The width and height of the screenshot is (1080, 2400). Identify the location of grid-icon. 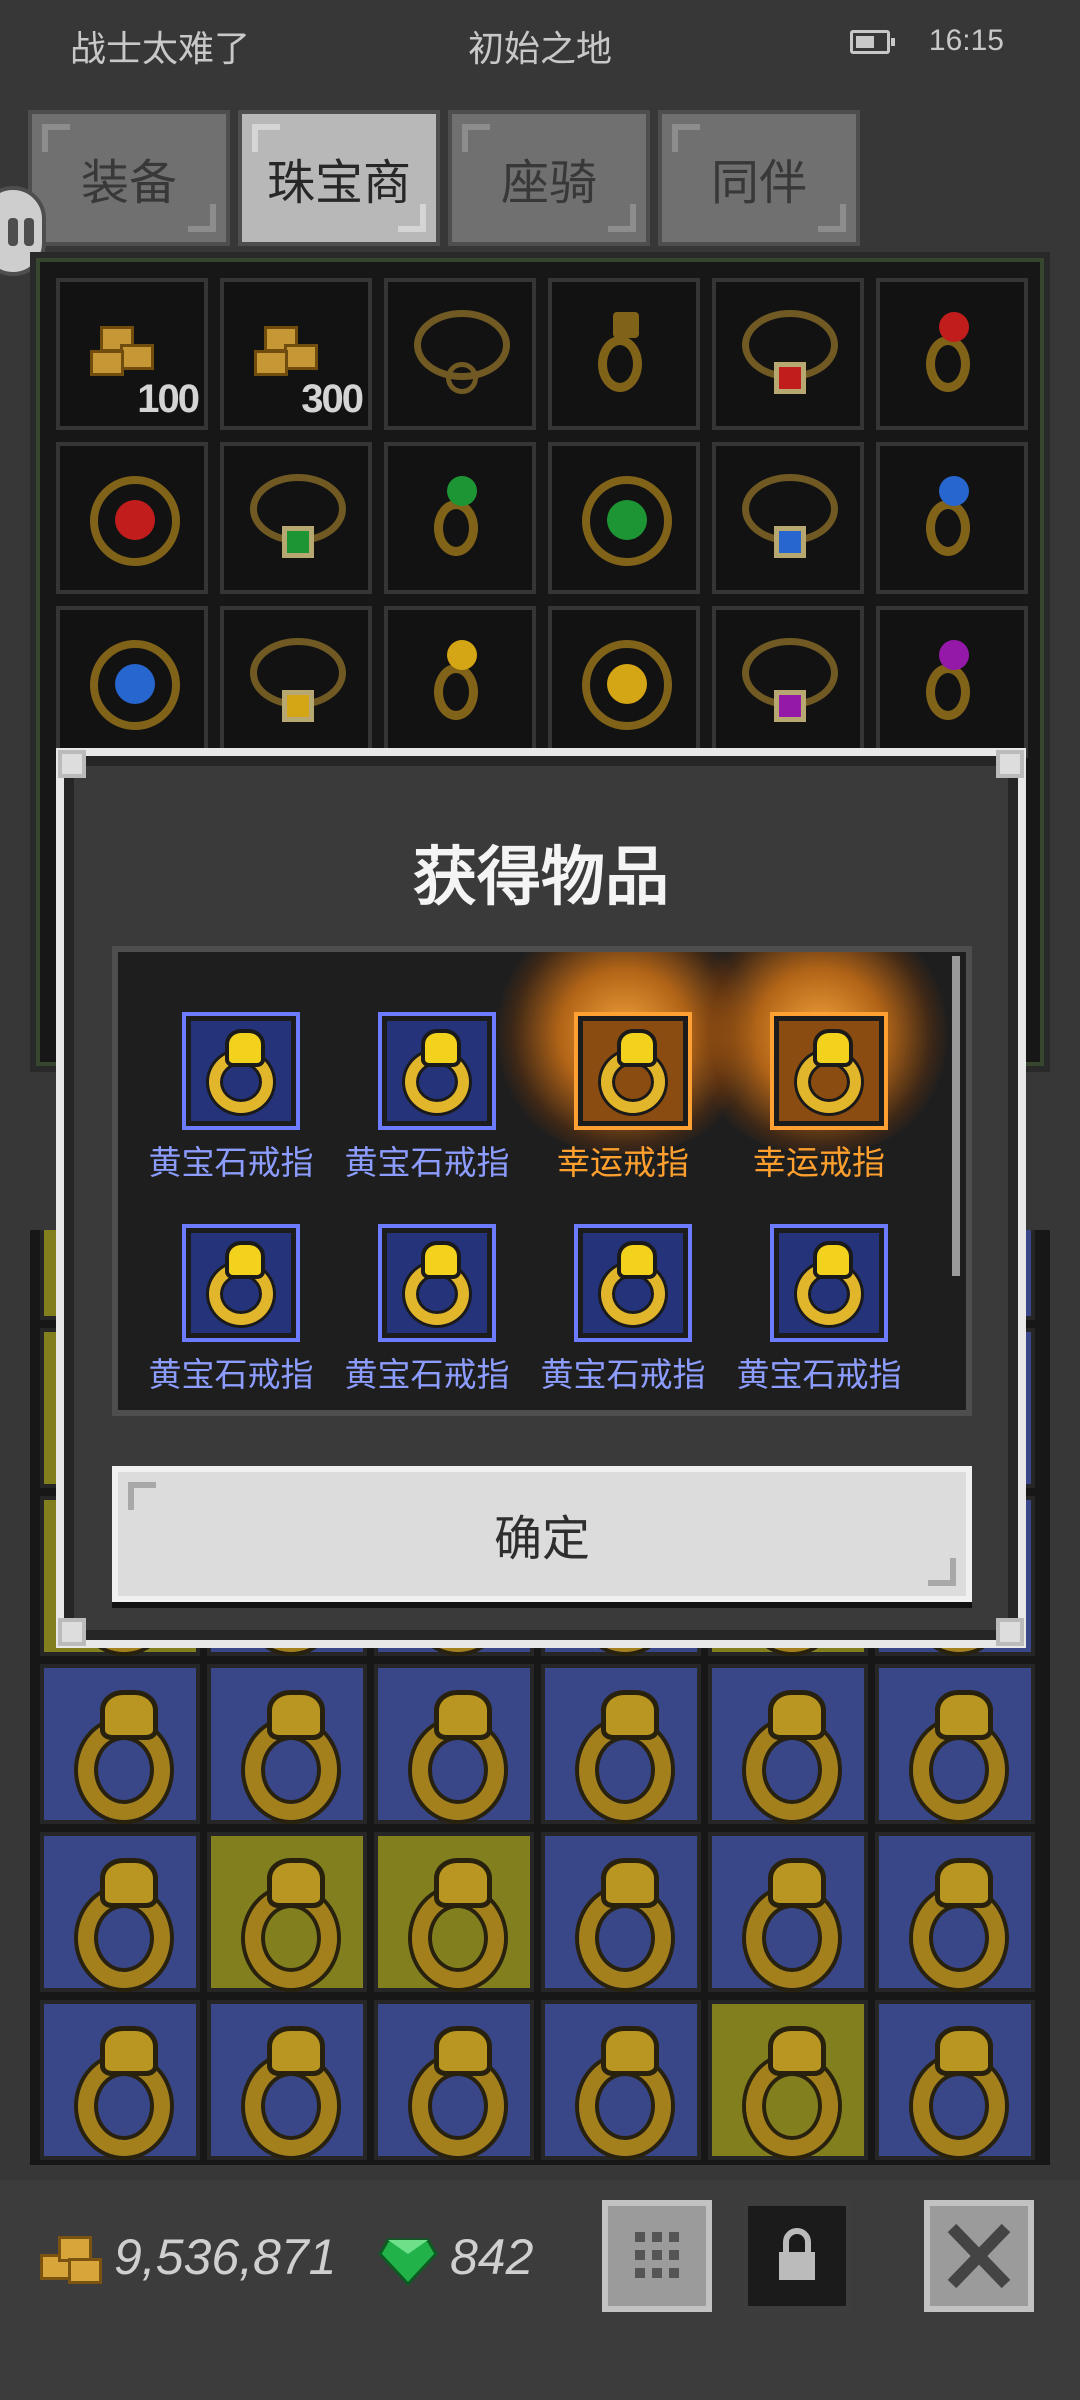
(657, 2255).